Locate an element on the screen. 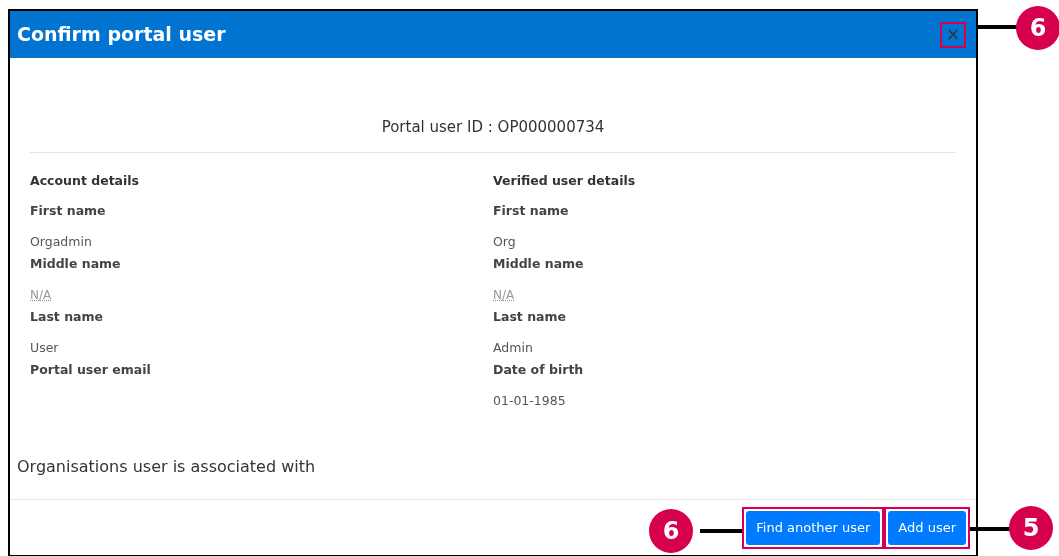  field-label: Portal user email is located at coordinates (91, 370).